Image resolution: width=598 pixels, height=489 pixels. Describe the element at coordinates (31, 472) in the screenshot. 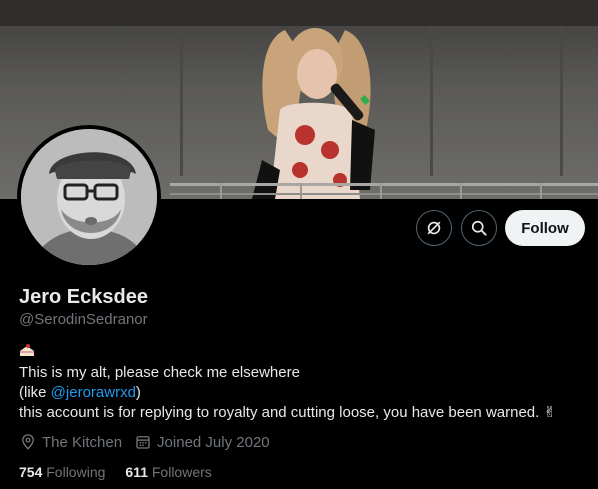

I see `following-count: 754` at that location.